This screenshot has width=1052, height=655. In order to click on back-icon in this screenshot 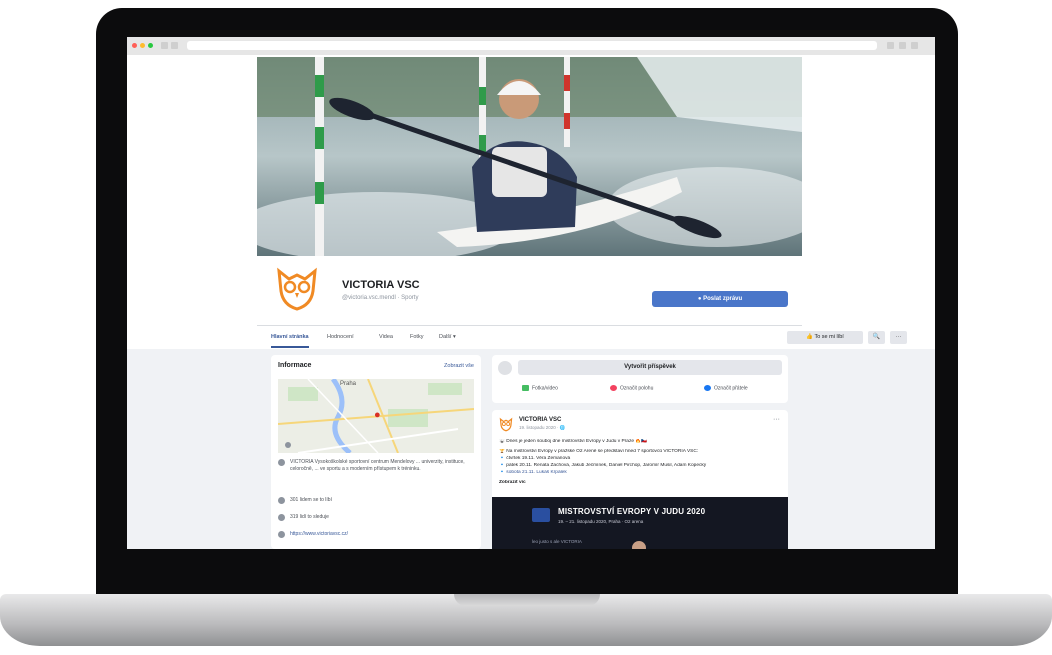, I will do `click(164, 45)`.